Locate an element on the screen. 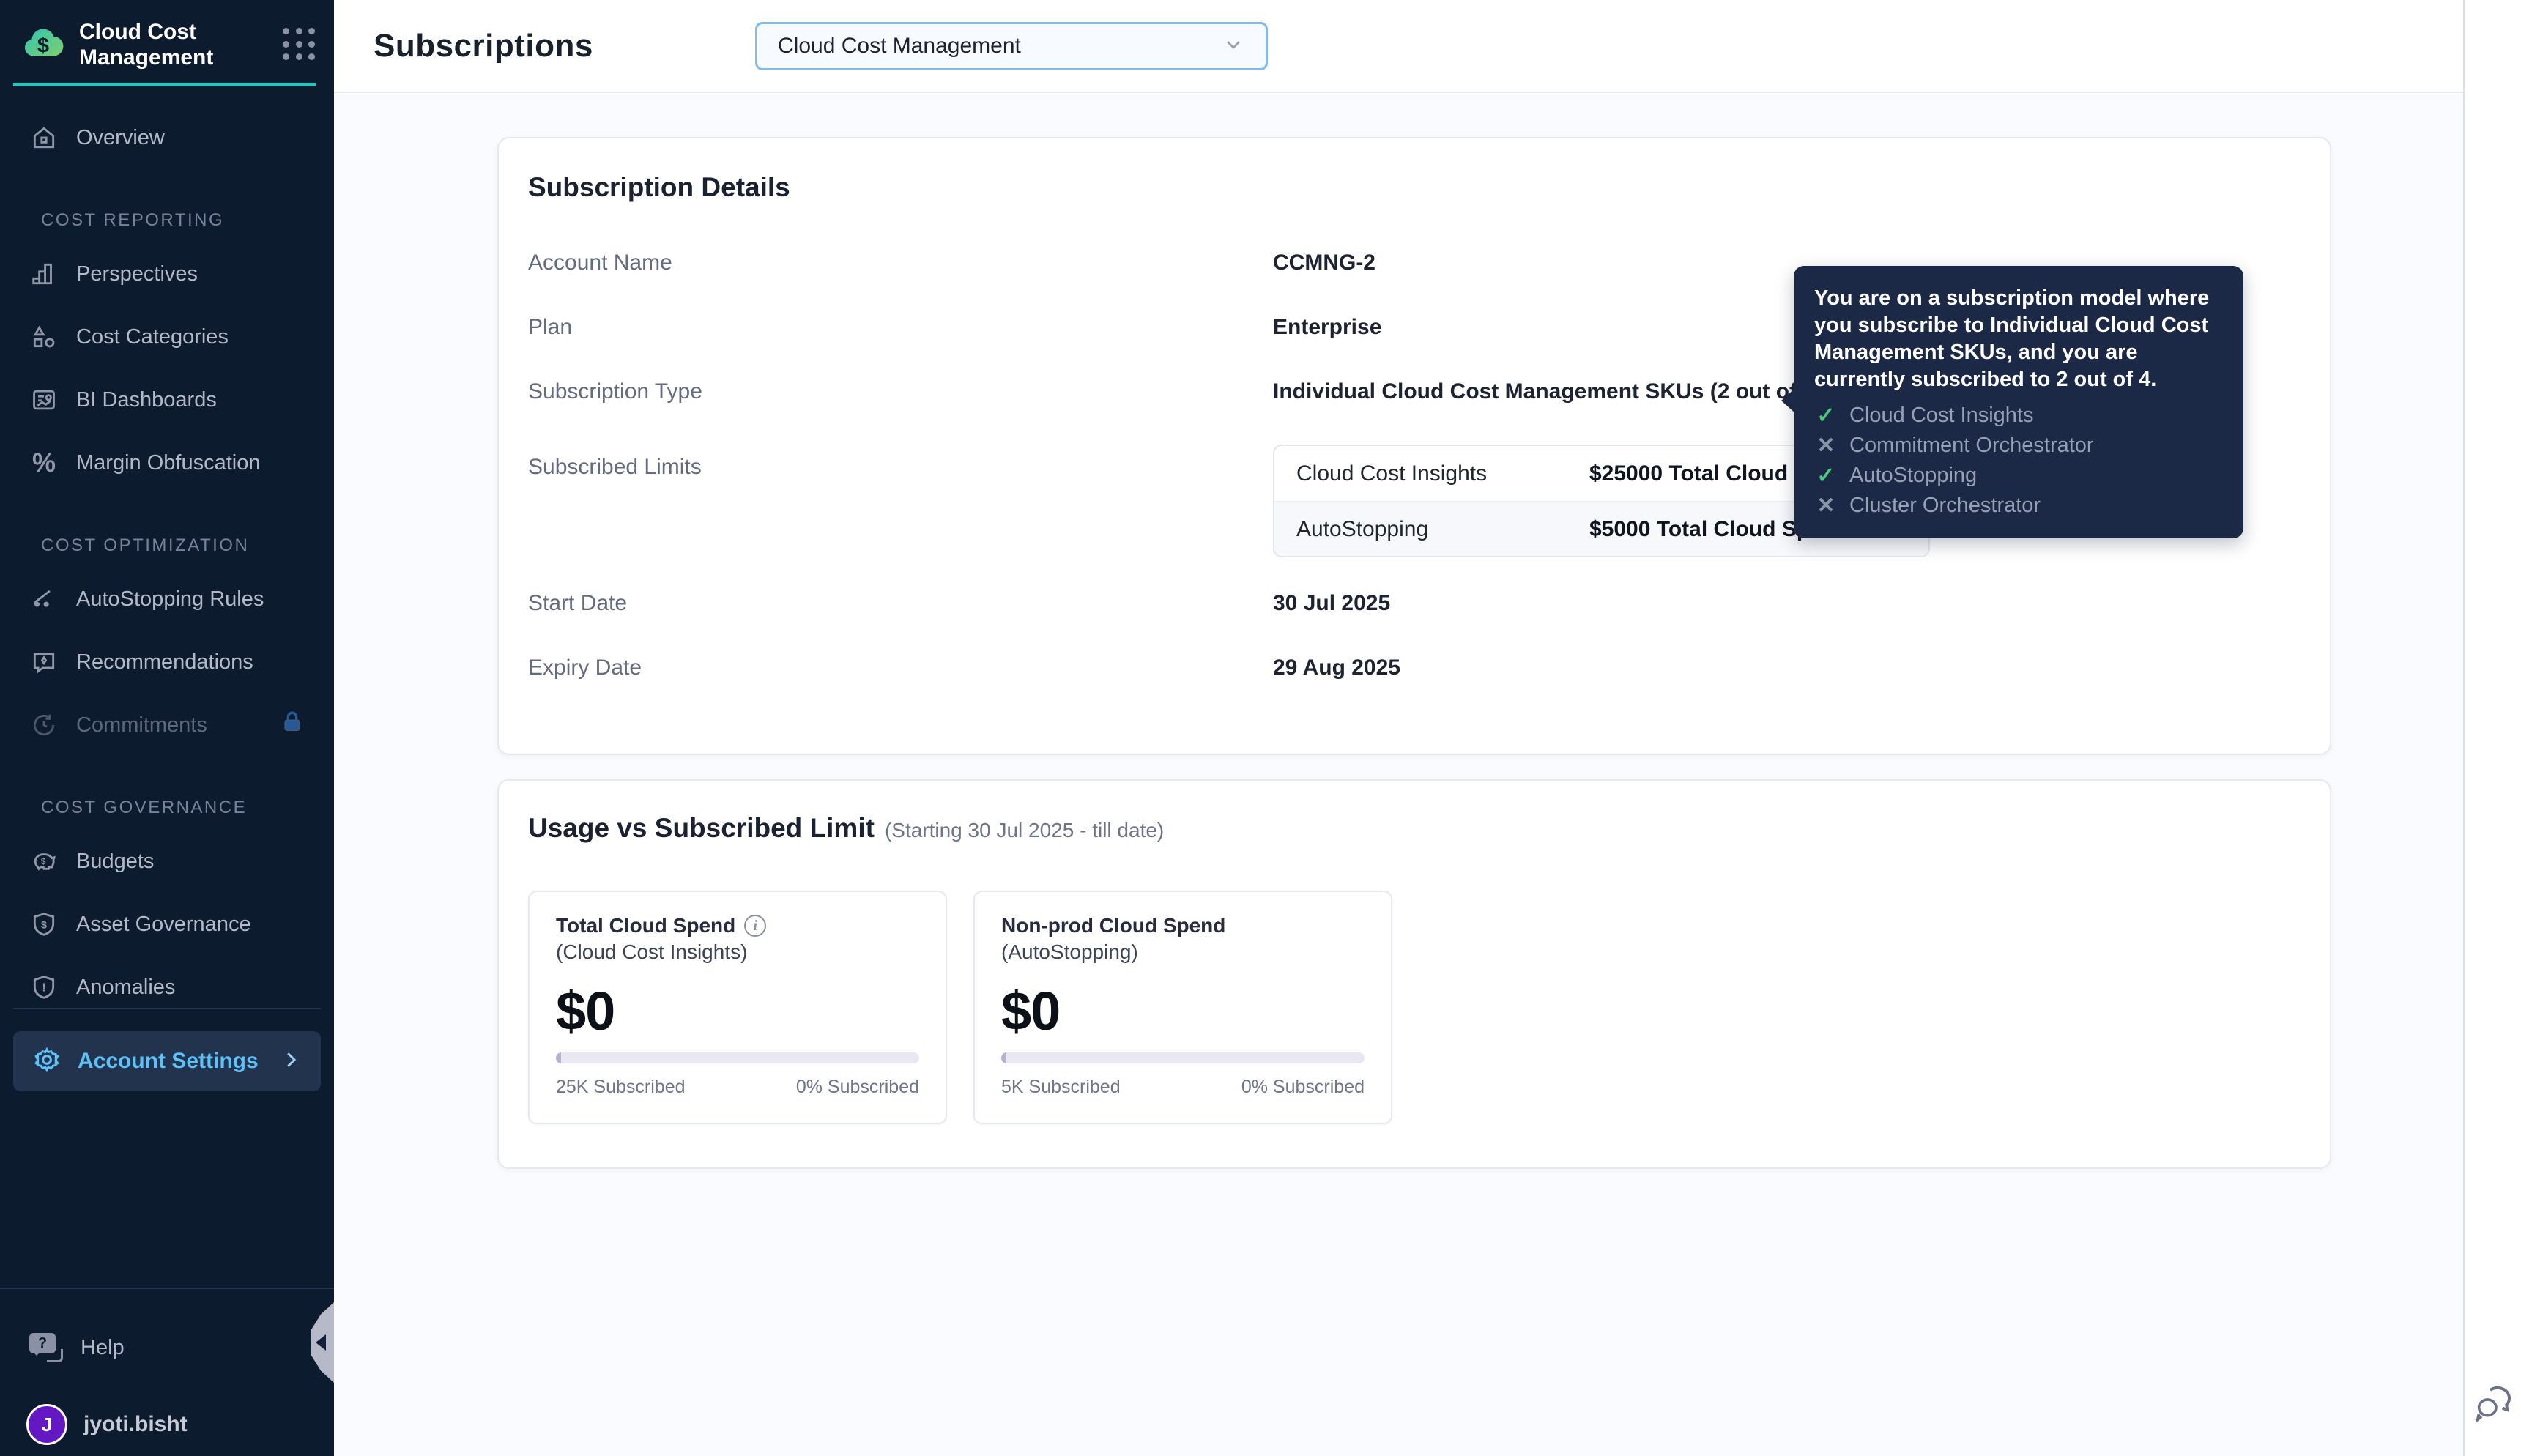 The image size is (2521, 1456). sidebar-item-perspectives: Perspectives is located at coordinates (167, 273).